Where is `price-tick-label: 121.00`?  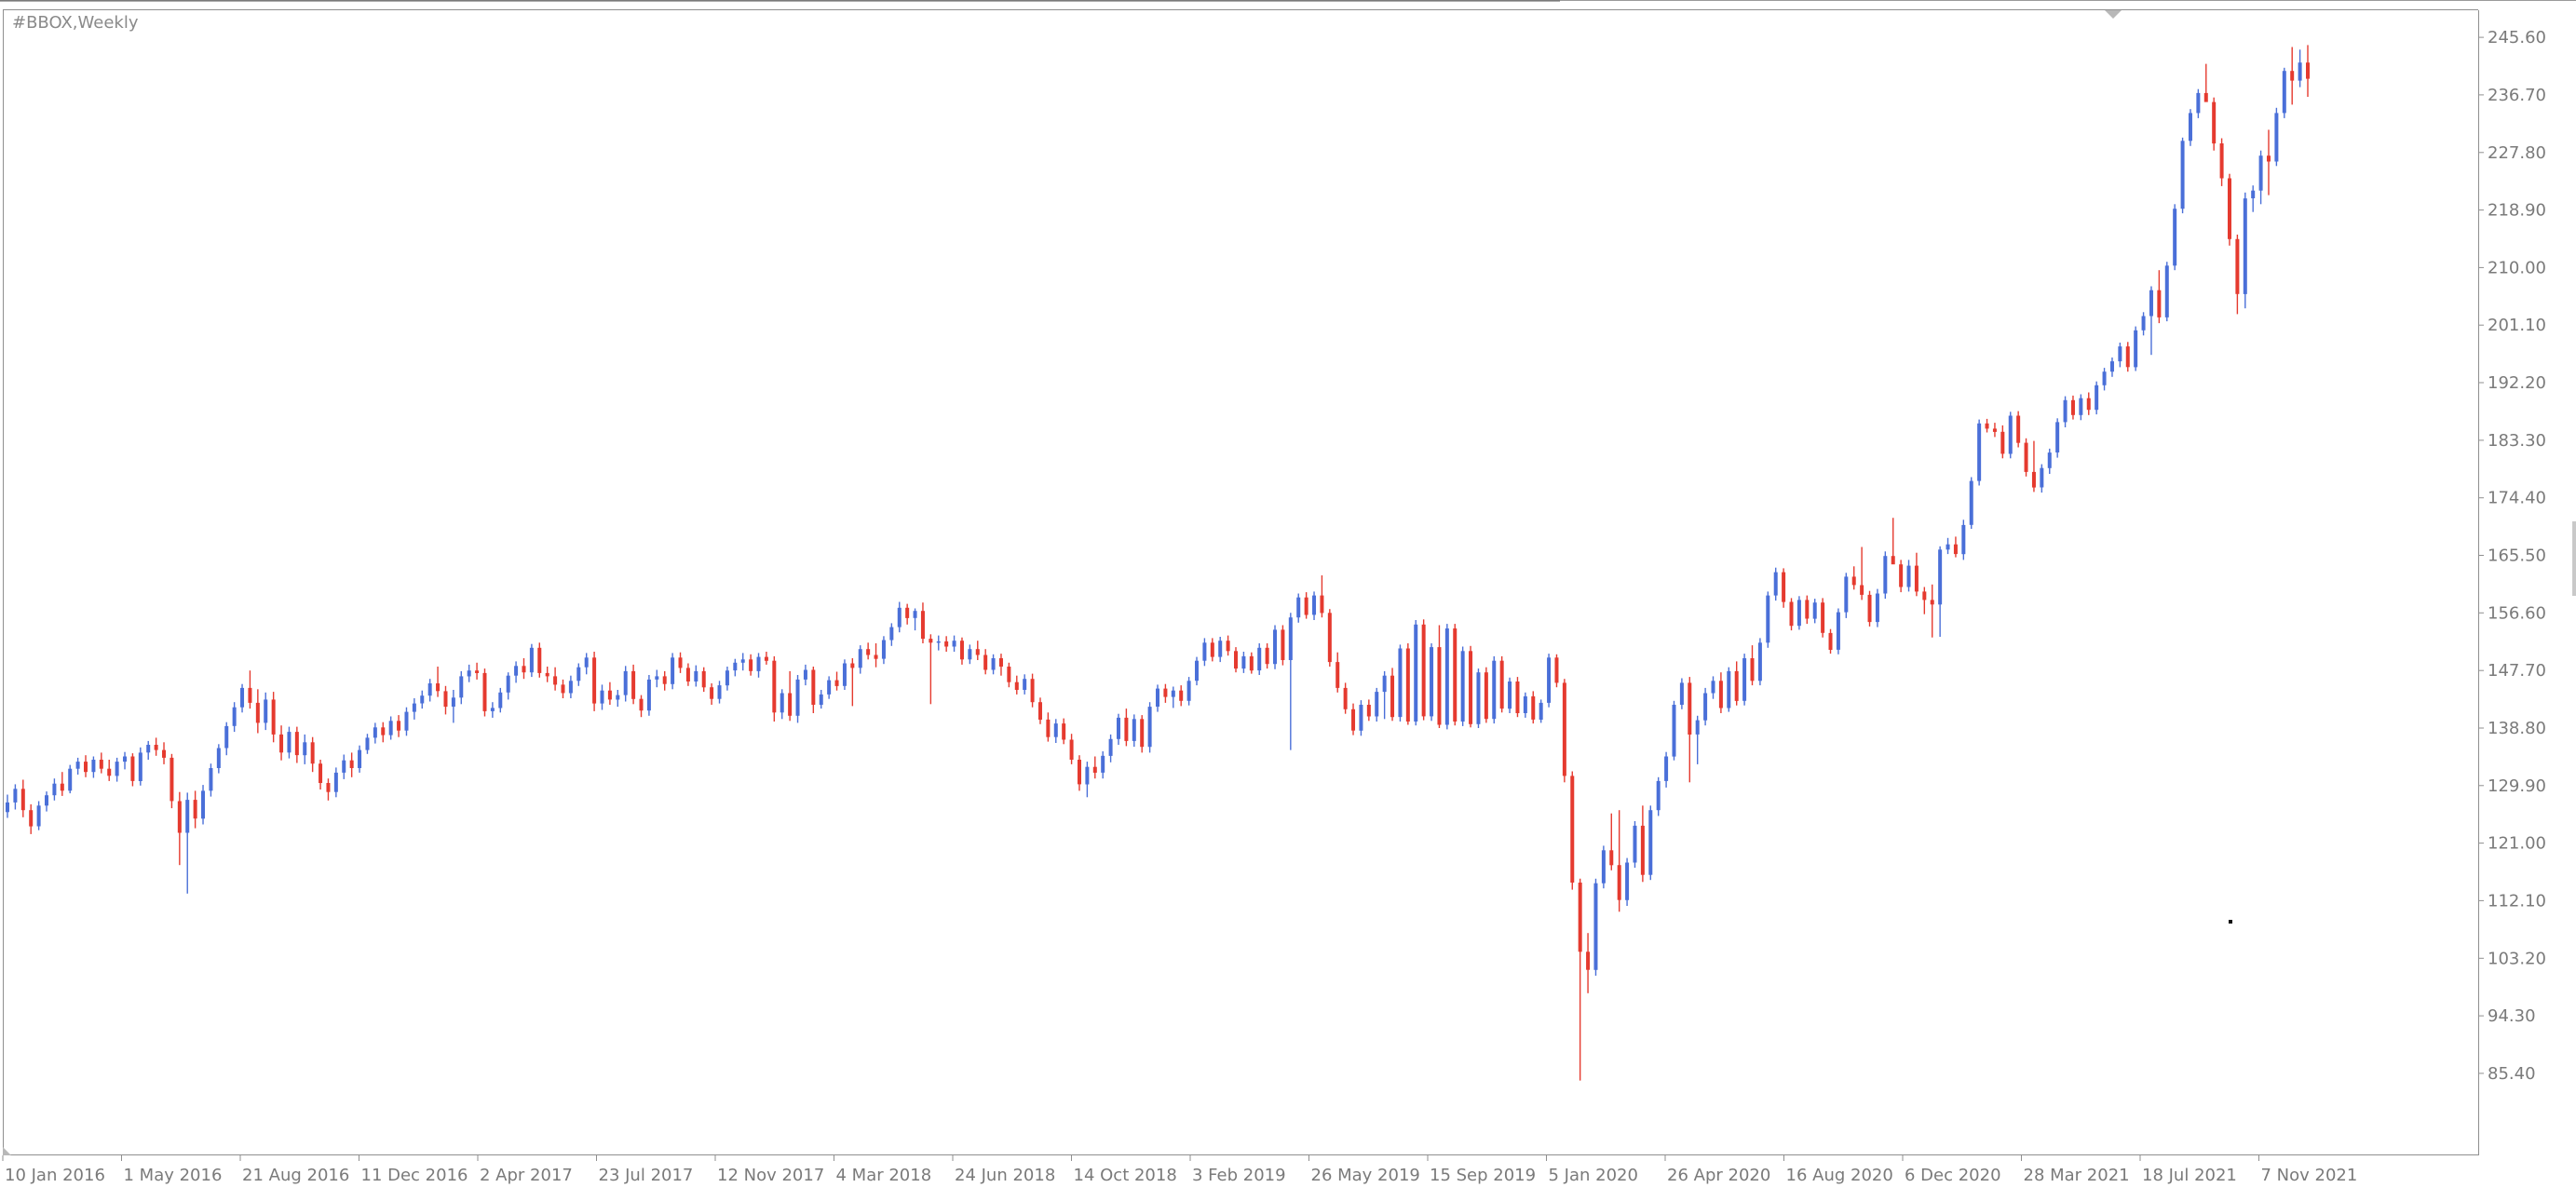 price-tick-label: 121.00 is located at coordinates (2517, 844).